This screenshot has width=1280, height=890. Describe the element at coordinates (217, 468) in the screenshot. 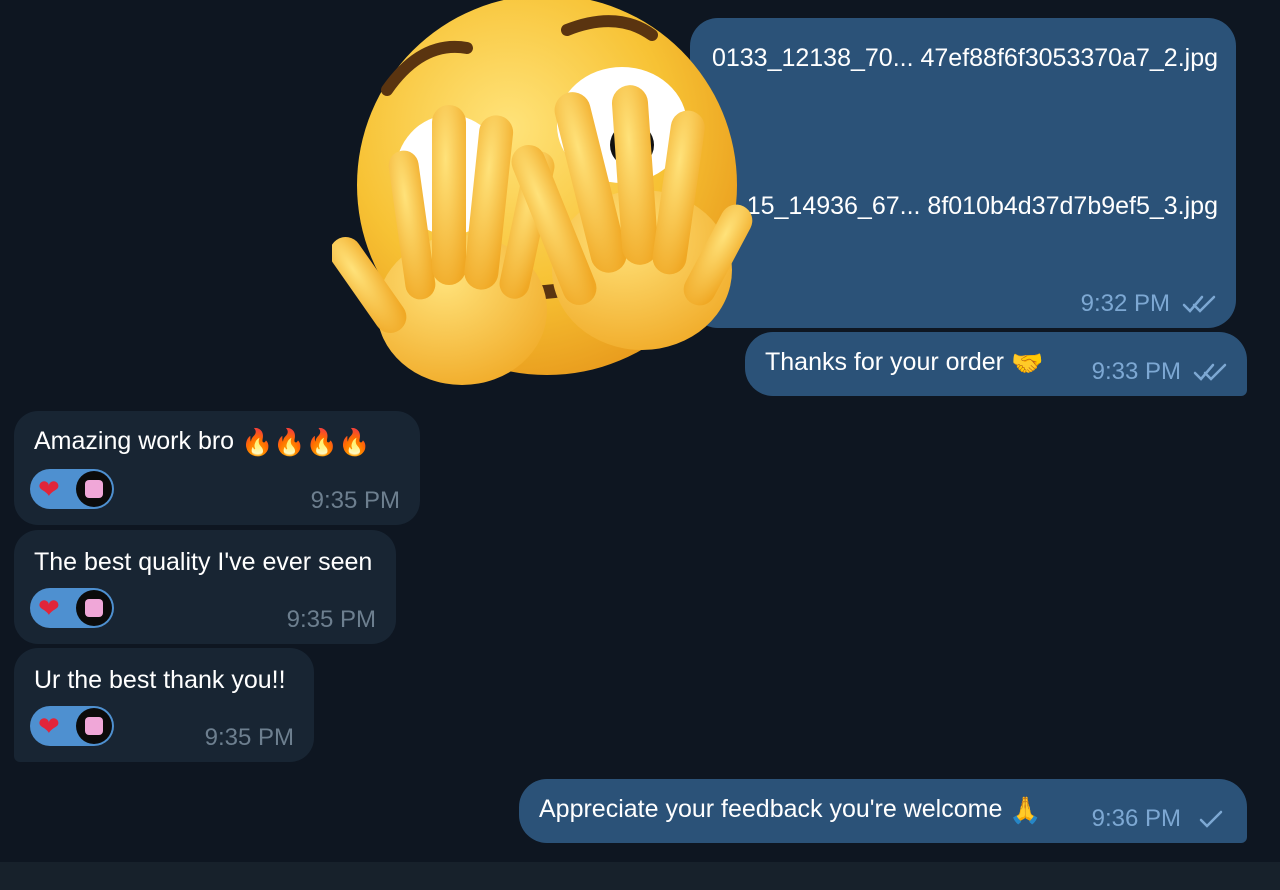

I see `incoming-message-bubble: Amazing work bro 🔥🔥🔥🔥 ❤ 9:35 PM` at that location.